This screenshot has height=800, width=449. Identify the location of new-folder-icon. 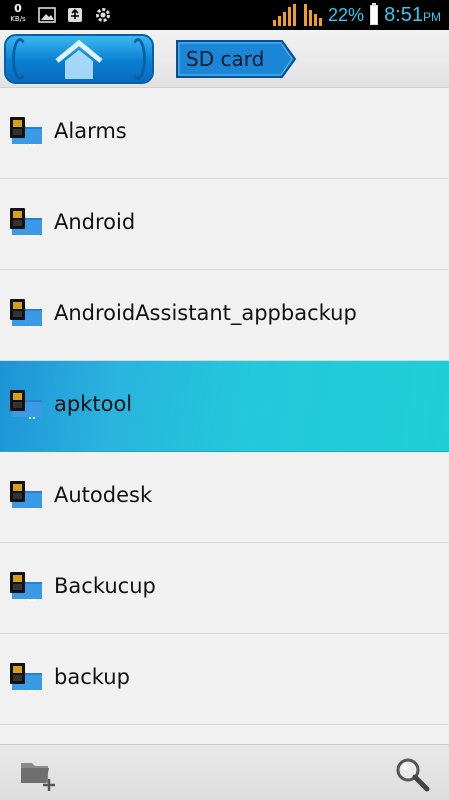
(38, 777).